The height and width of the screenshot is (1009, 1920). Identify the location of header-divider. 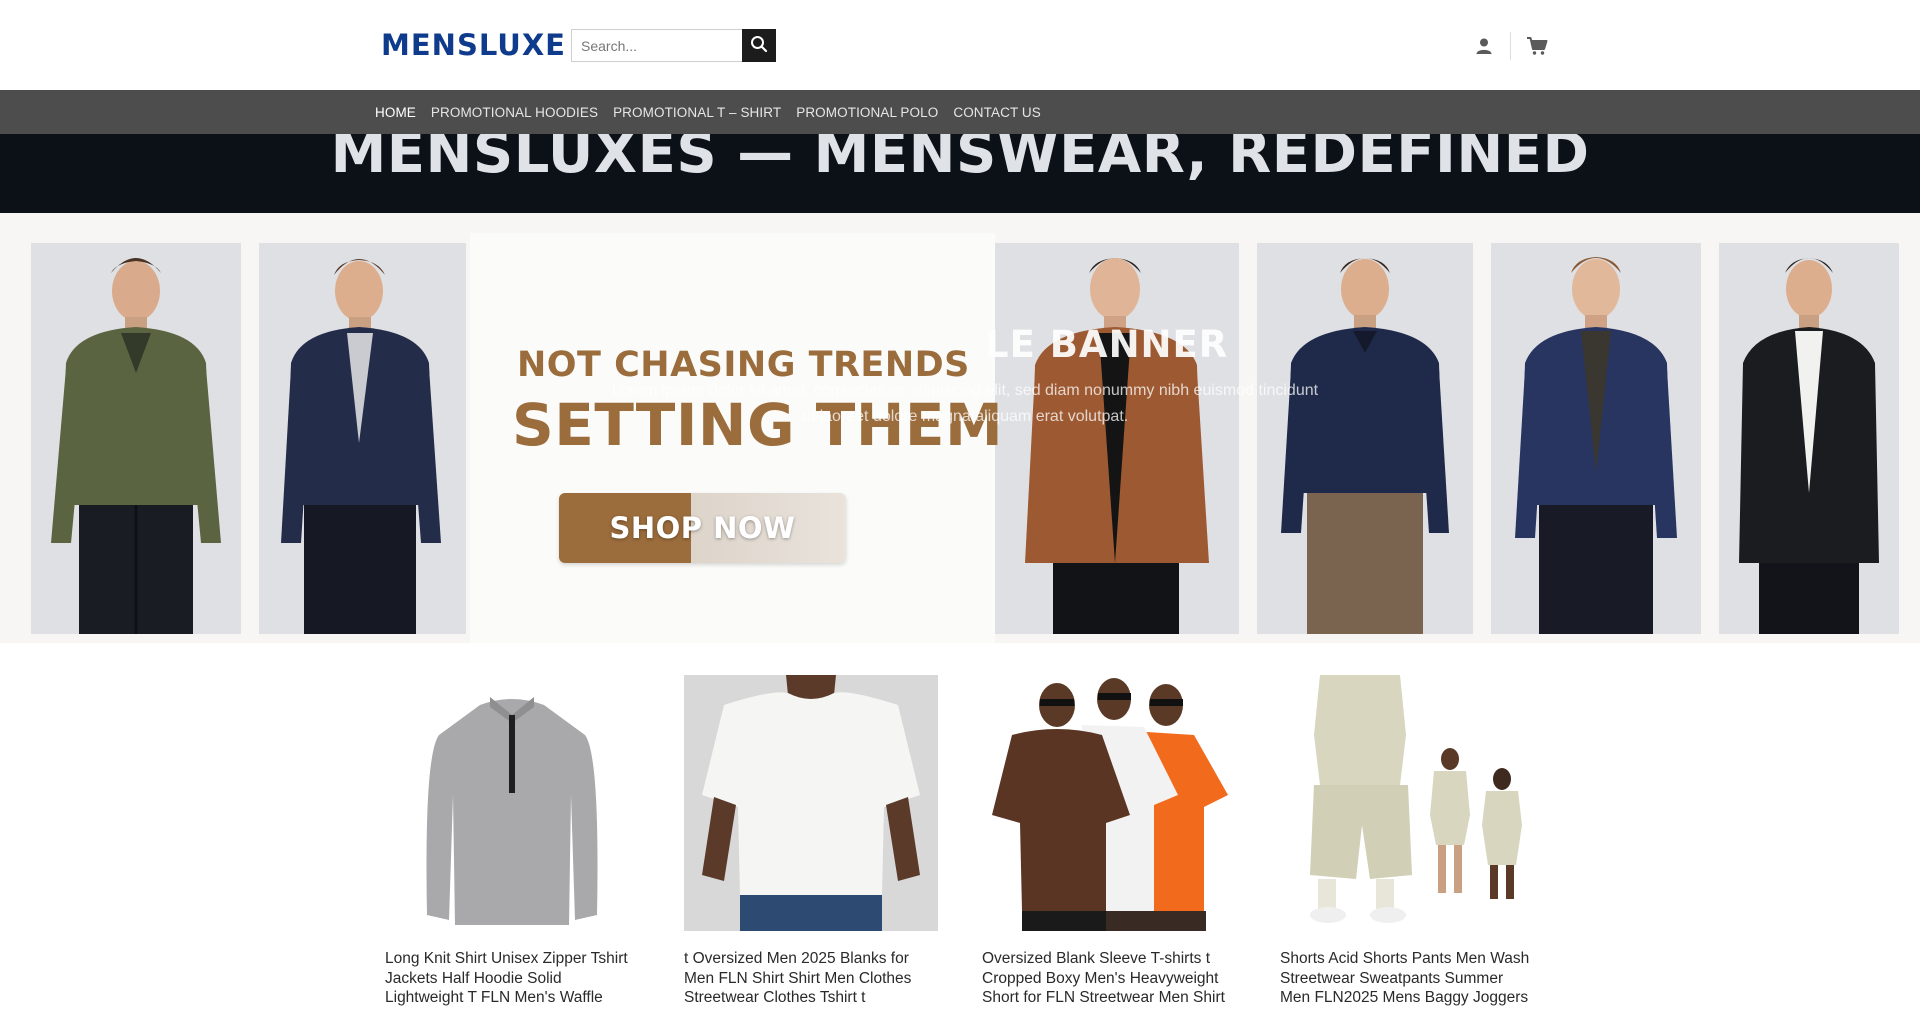
(1510, 46).